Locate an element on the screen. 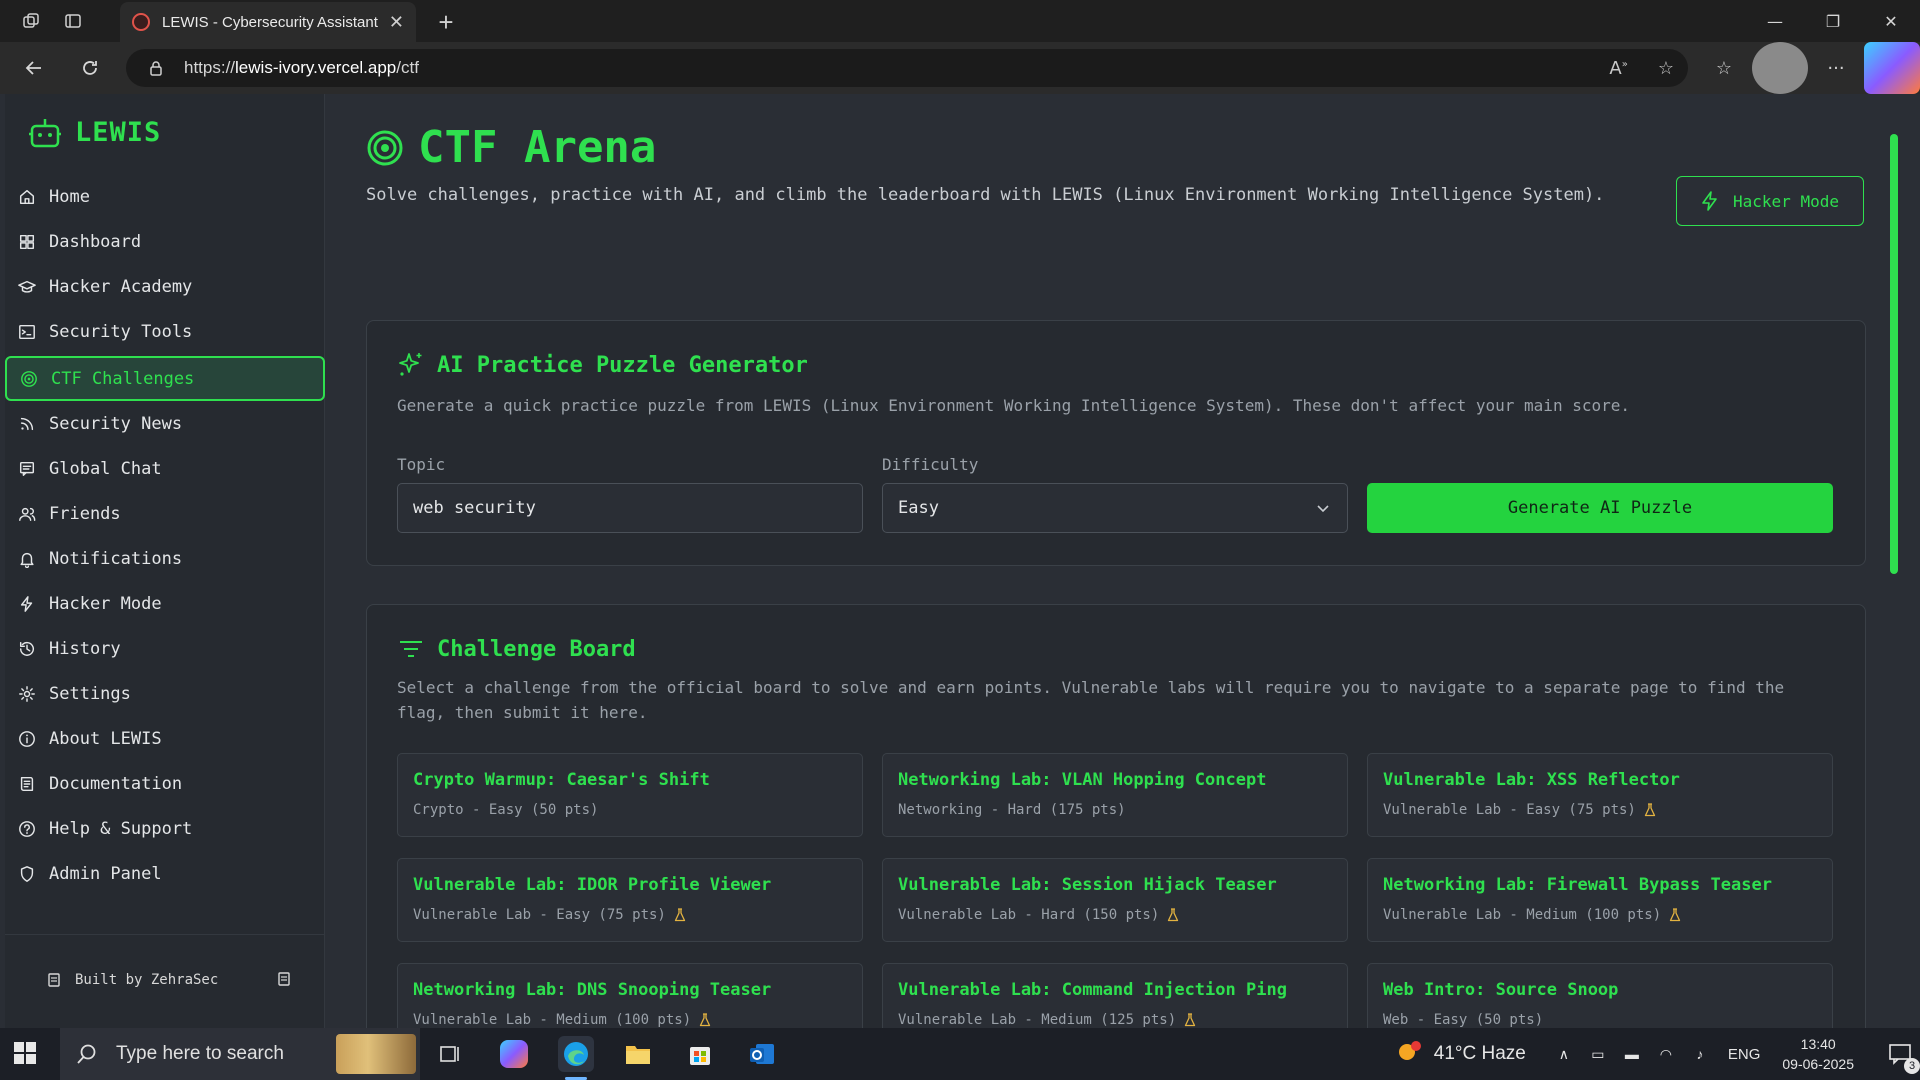 The image size is (1920, 1080). rss-icon is located at coordinates (27, 424).